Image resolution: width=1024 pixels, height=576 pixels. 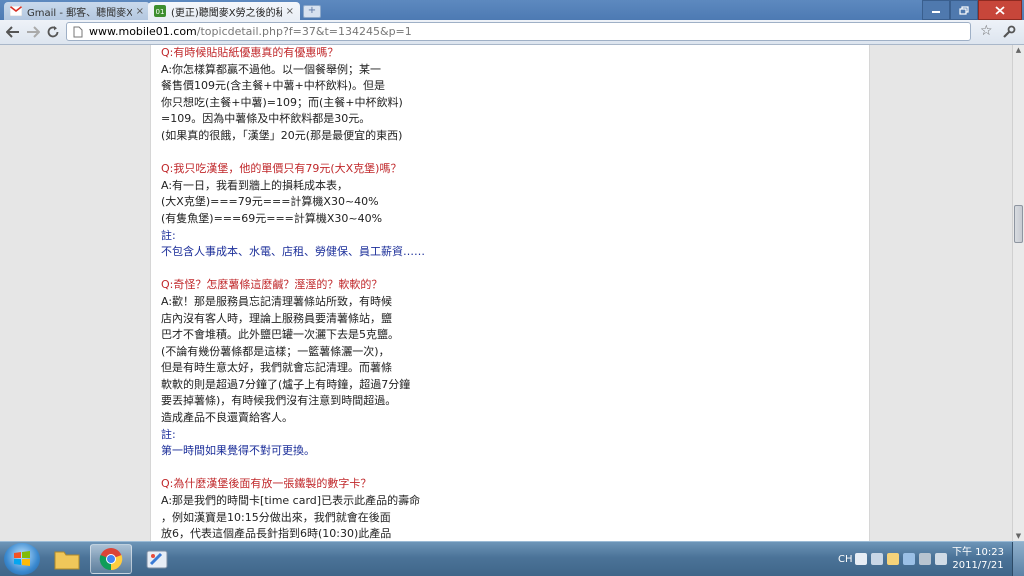 What do you see at coordinates (227, 418) in the screenshot?
I see `answer-line: 造成產品不良還賣給客人。` at bounding box center [227, 418].